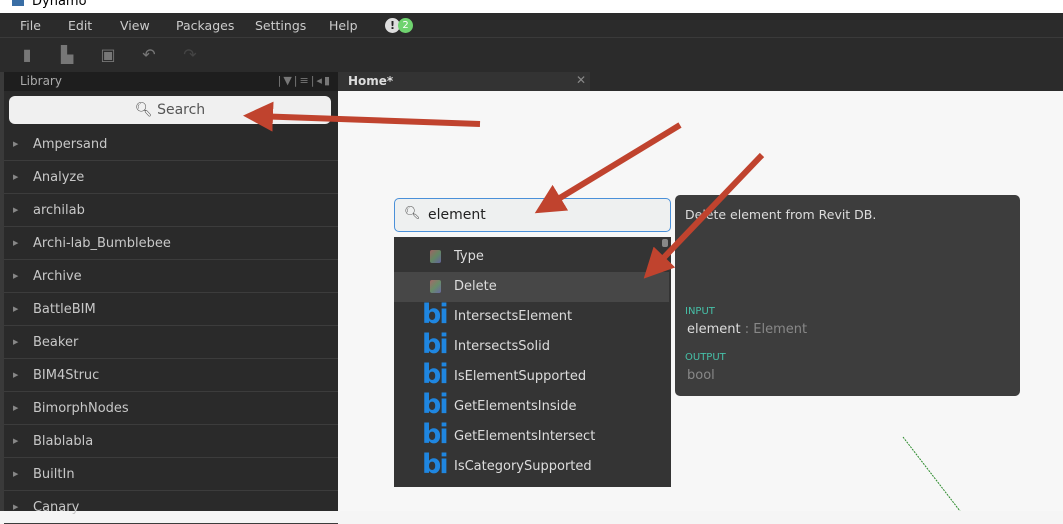 The height and width of the screenshot is (524, 1063). What do you see at coordinates (931, 473) in the screenshot?
I see `connector-wire` at bounding box center [931, 473].